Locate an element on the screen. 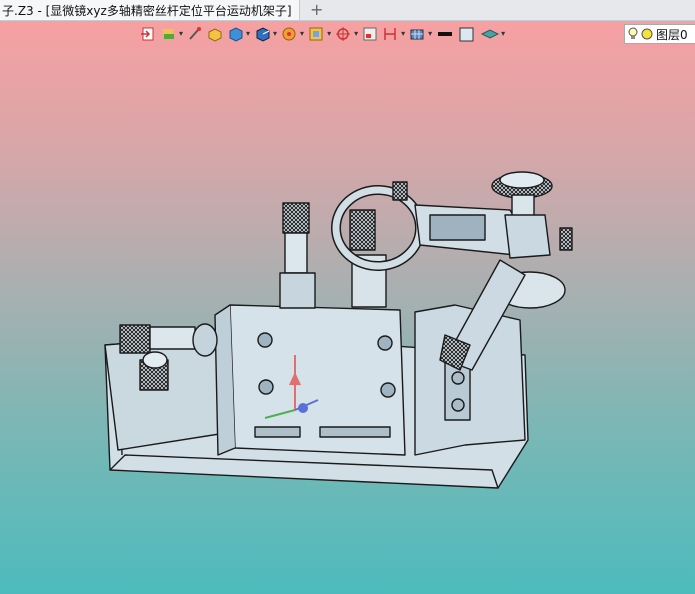  view-toolbar: ▾ ▾ ▾ ▾ ▾ ▾ ▾ ▾ ▾ is located at coordinates (322, 34).